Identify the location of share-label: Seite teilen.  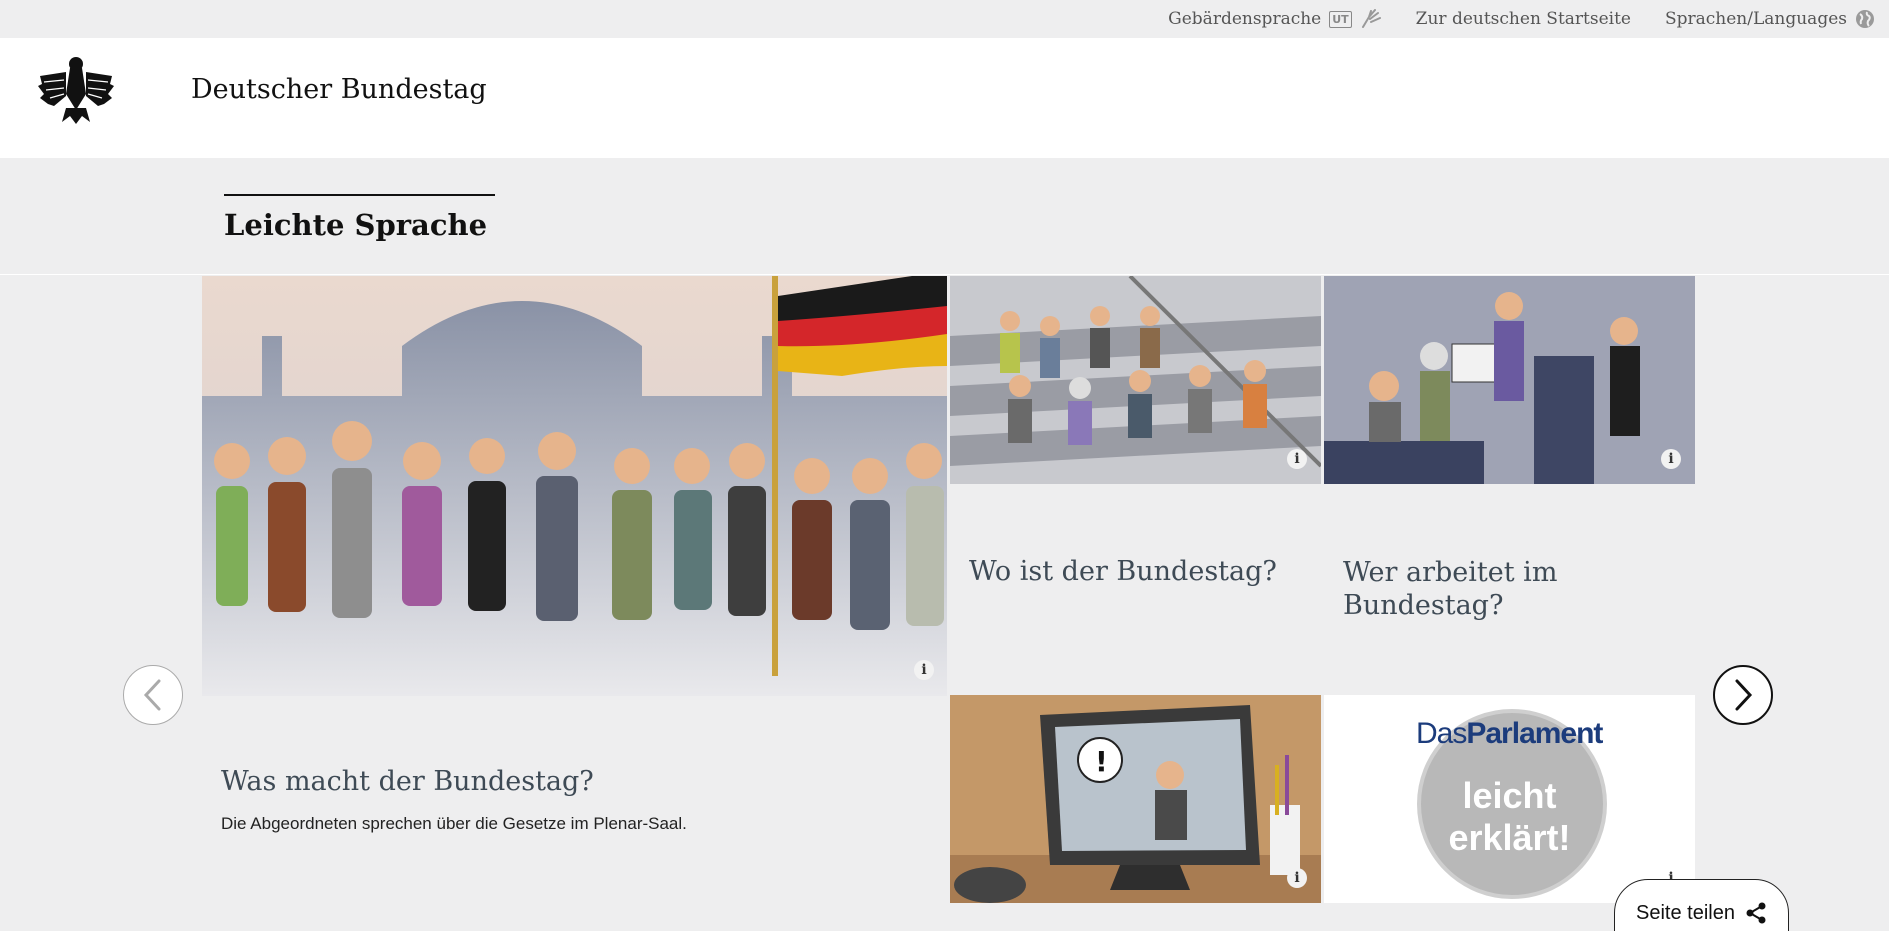
(1685, 913).